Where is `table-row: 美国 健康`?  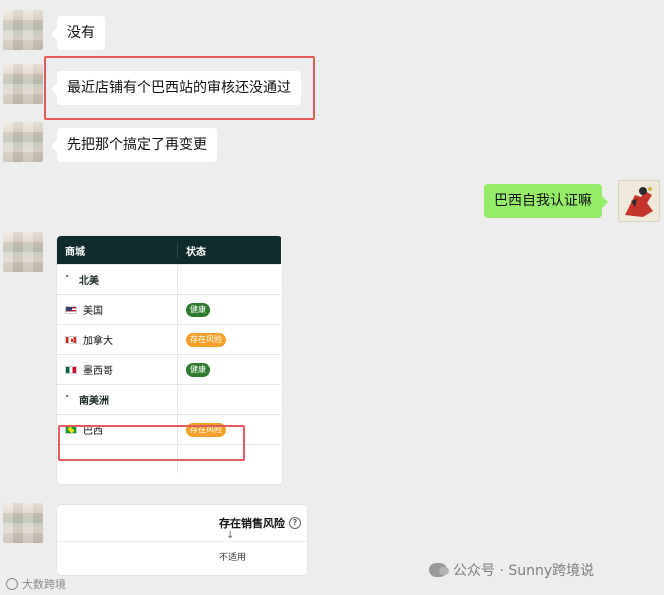 table-row: 美国 健康 is located at coordinates (169, 309).